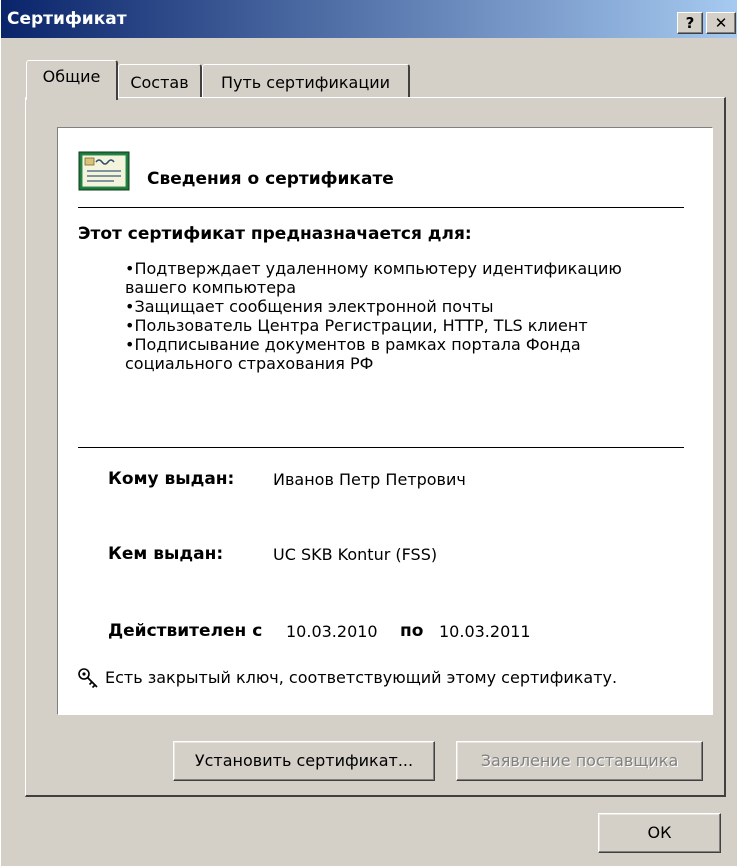 This screenshot has height=866, width=737. I want to click on purpose-heading: Этот сертификат предназначается для:, so click(275, 234).